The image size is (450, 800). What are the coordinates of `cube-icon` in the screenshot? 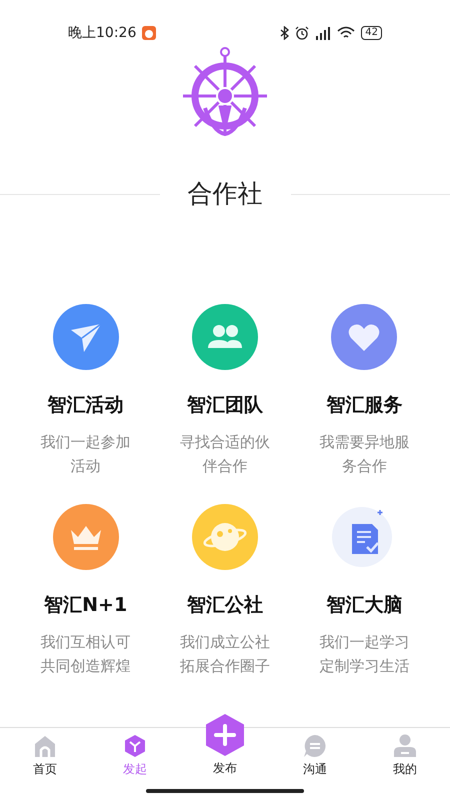 It's located at (135, 746).